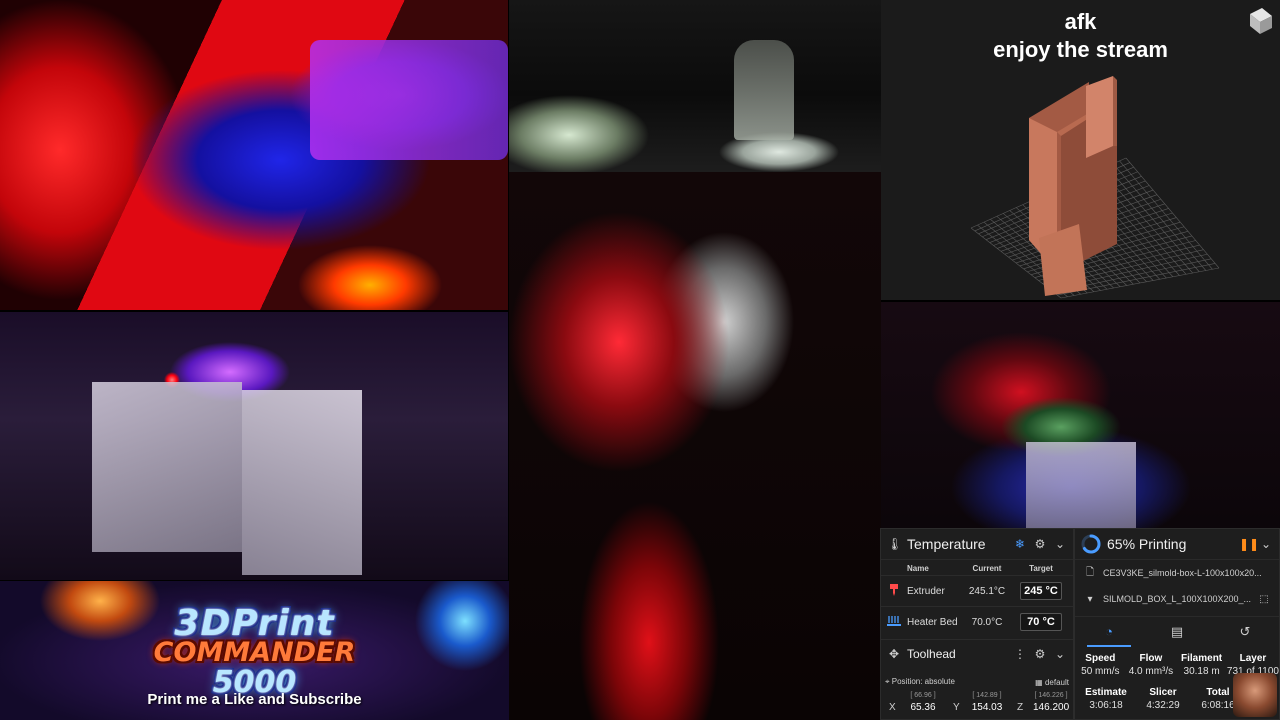 The height and width of the screenshot is (720, 1280). I want to click on streamer-avatar, so click(1255, 695).